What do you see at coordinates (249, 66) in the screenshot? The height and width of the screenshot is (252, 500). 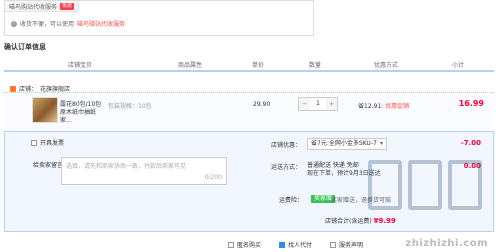 I see `column-headers: 店铺宝贝 商品属性 单价 数量 优惠方式 小计` at bounding box center [249, 66].